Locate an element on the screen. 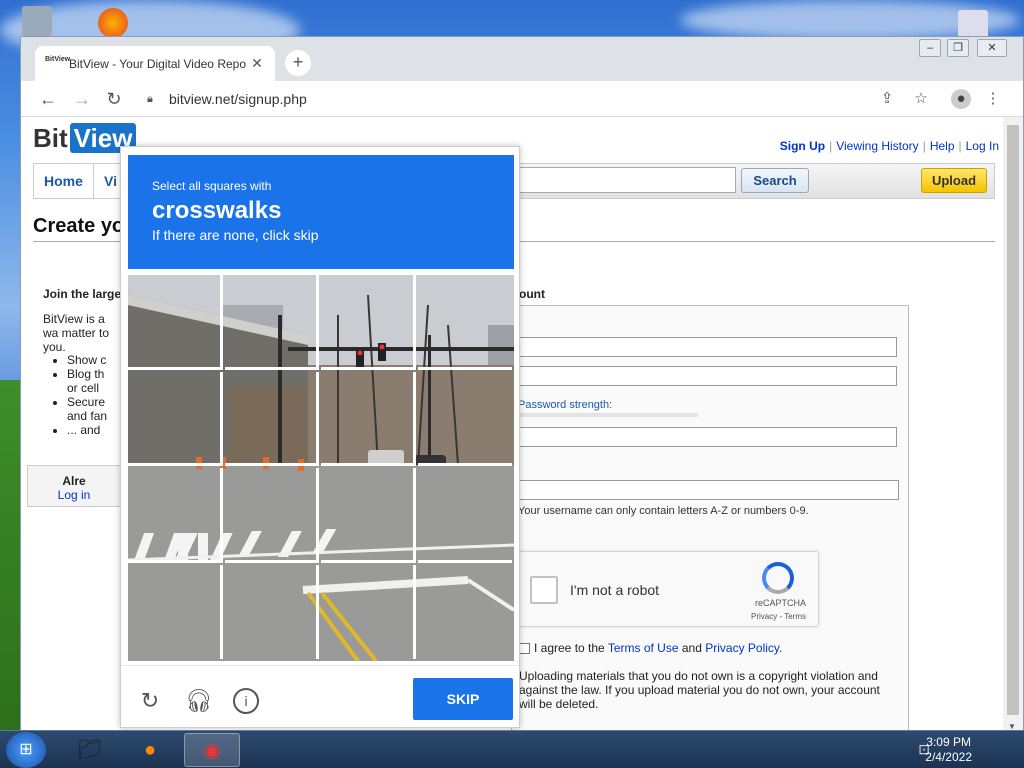  back-icon: ← is located at coordinates (48, 99).